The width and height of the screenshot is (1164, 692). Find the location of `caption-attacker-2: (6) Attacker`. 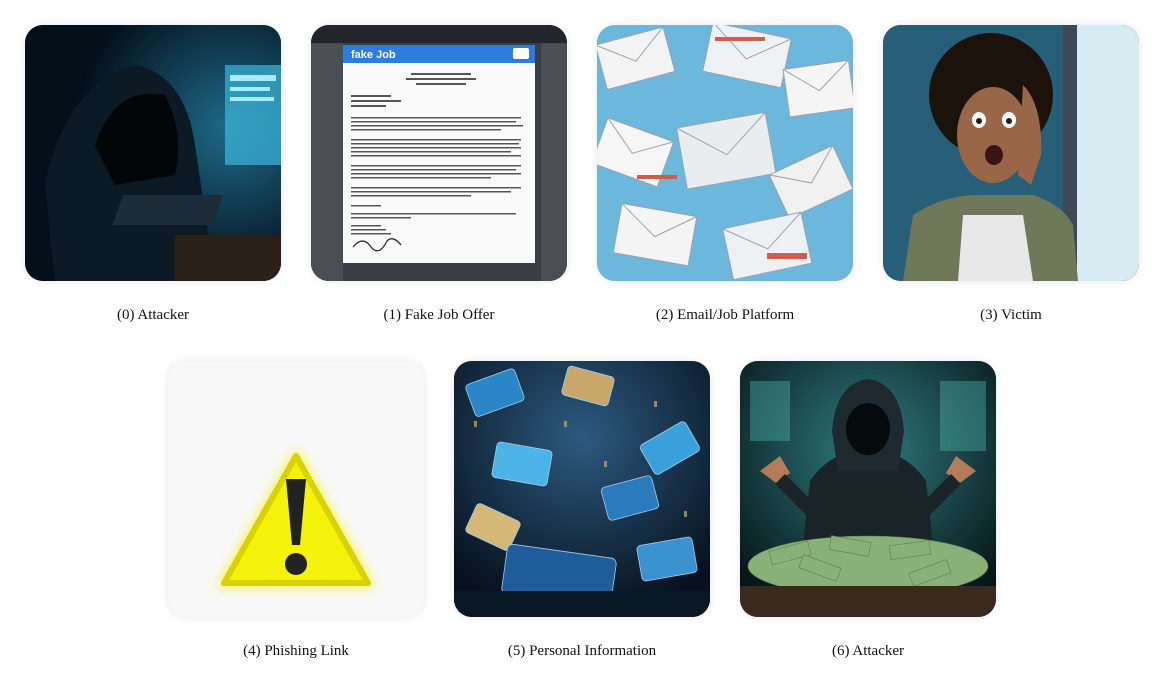

caption-attacker-2: (6) Attacker is located at coordinates (868, 651).